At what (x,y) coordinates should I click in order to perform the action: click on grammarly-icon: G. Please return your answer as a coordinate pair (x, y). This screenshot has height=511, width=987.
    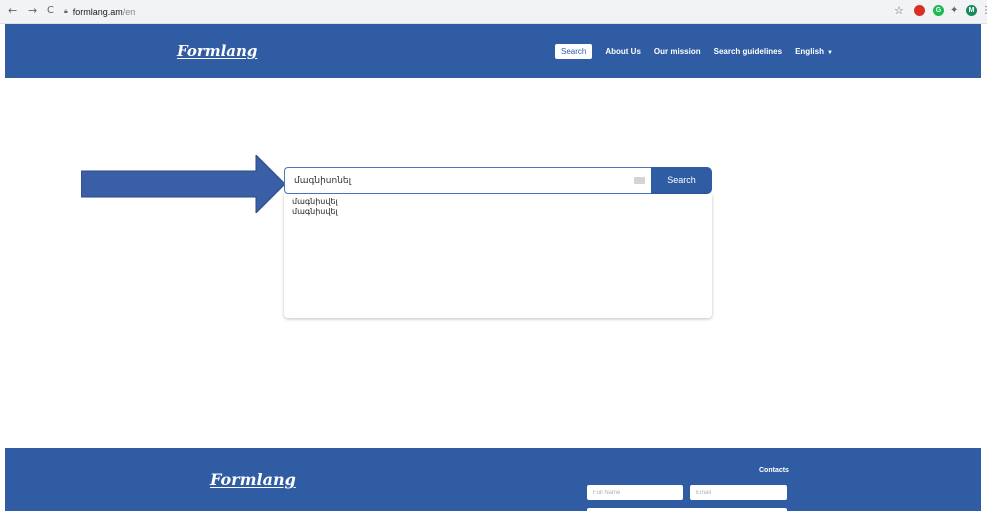
    Looking at the image, I should click on (938, 10).